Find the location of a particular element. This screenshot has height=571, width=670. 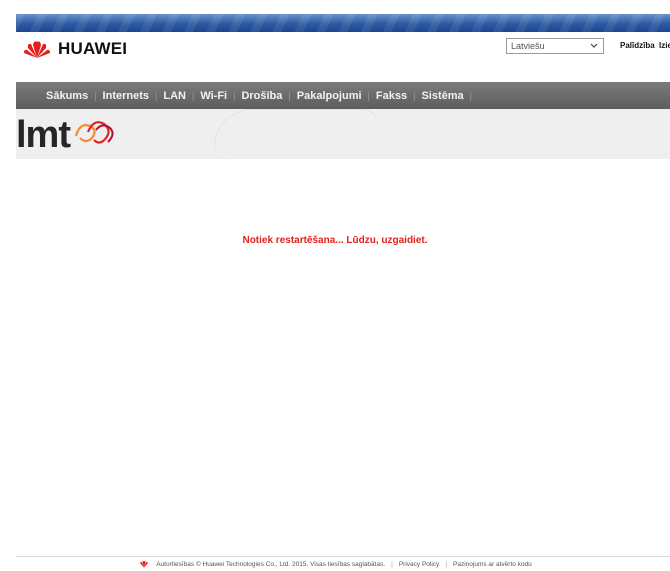

language-selected: Latviešu is located at coordinates (528, 46).